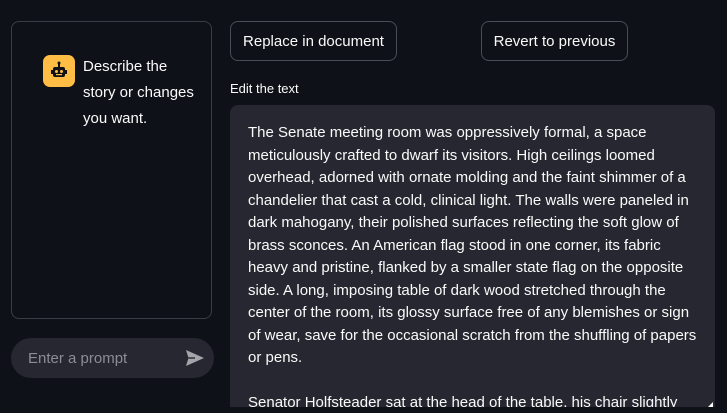  Describe the element at coordinates (313, 41) in the screenshot. I see `replace-in-document-button: Replace in document` at that location.